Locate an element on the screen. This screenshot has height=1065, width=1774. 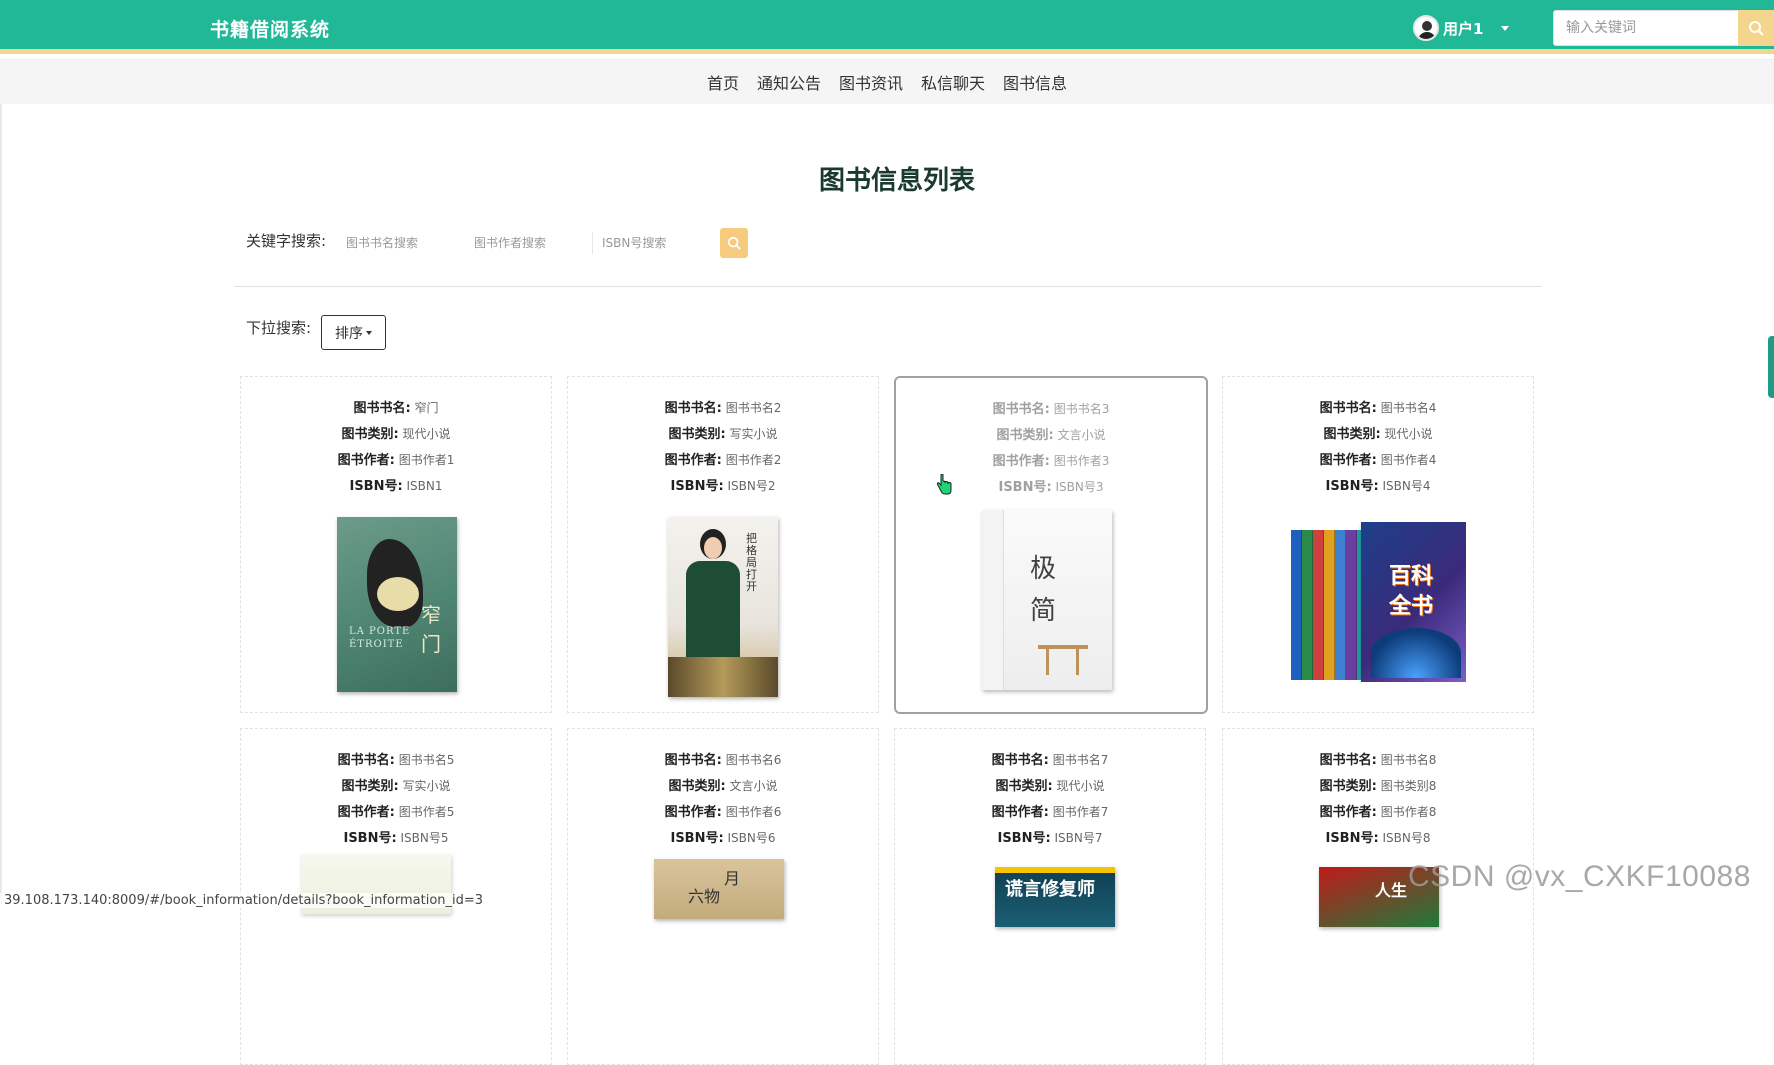
isbn-search-input is located at coordinates (662, 243).